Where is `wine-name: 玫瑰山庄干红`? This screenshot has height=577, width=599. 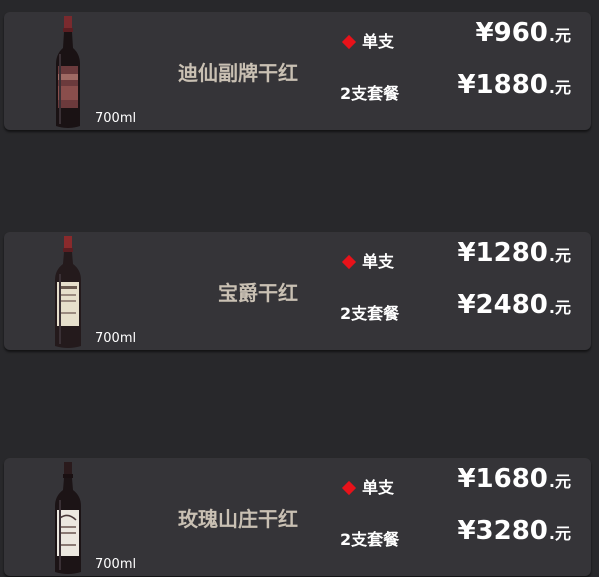 wine-name: 玫瑰山庄干红 is located at coordinates (238, 519).